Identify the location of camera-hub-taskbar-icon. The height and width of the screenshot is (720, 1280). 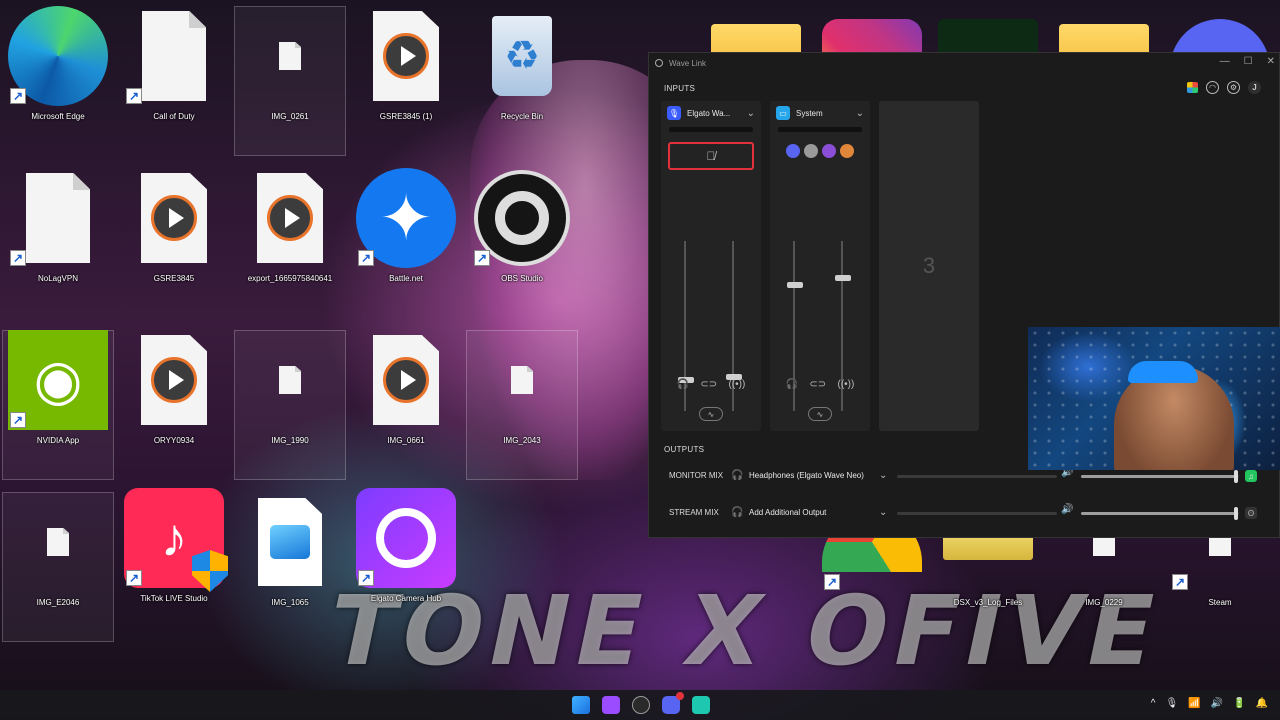
(611, 705).